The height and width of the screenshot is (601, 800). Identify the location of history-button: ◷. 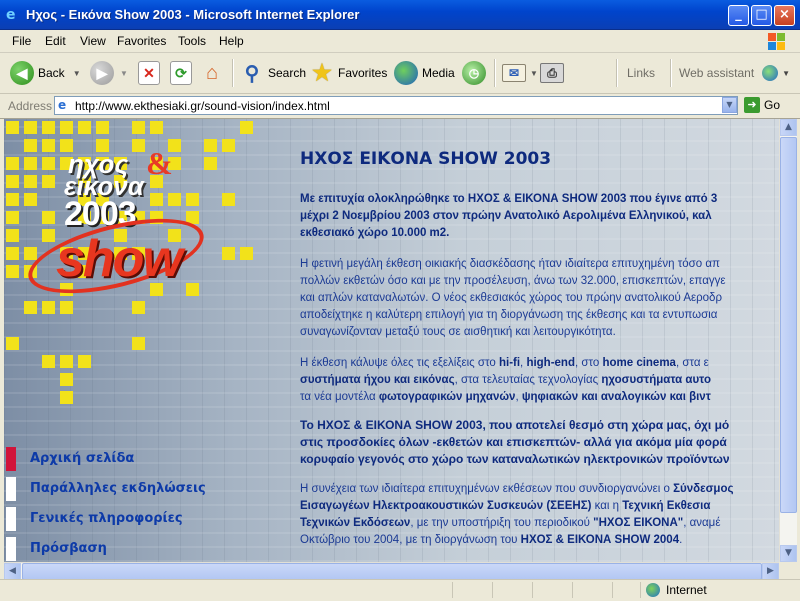
(476, 73).